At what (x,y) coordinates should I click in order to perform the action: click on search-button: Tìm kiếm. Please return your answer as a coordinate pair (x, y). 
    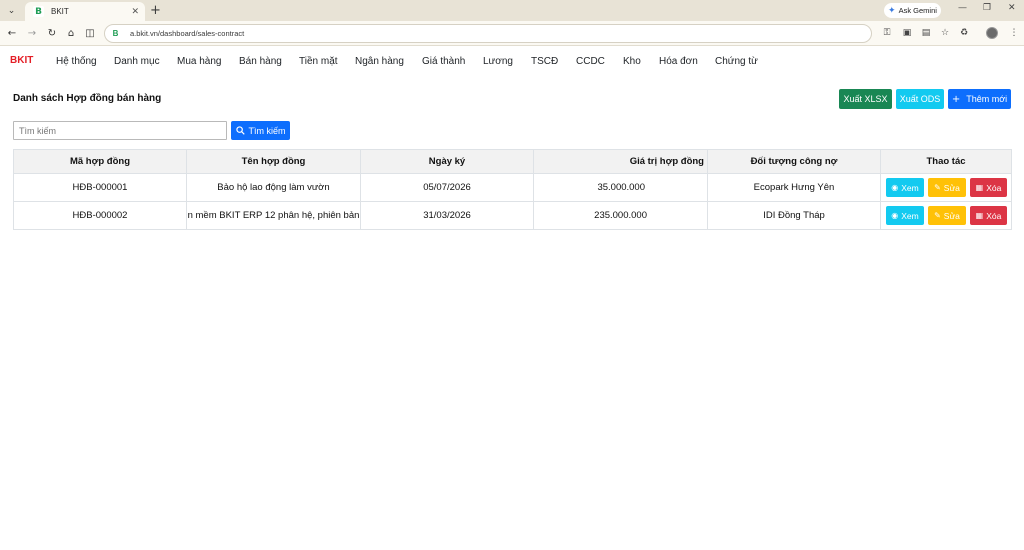
    Looking at the image, I should click on (260, 130).